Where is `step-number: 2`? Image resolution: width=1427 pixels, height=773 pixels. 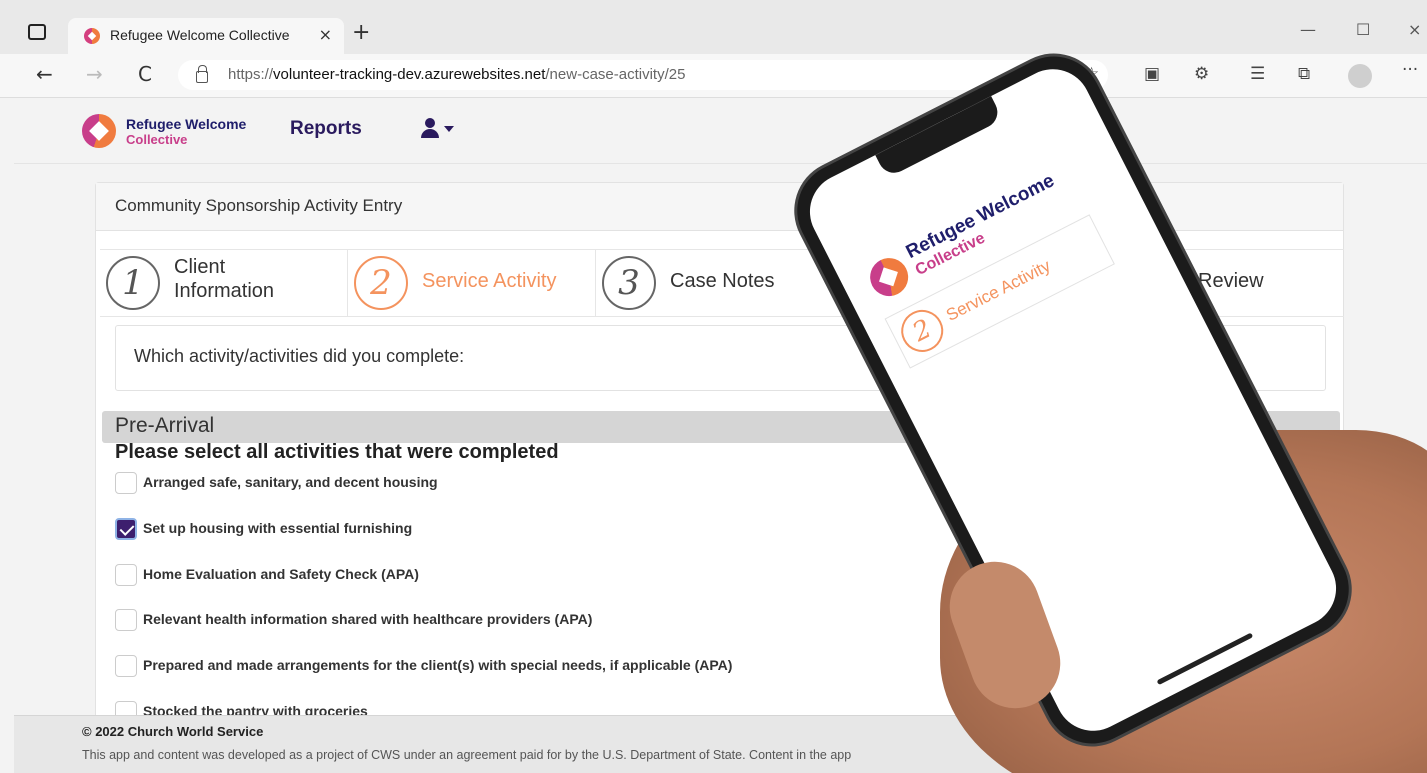 step-number: 2 is located at coordinates (381, 283).